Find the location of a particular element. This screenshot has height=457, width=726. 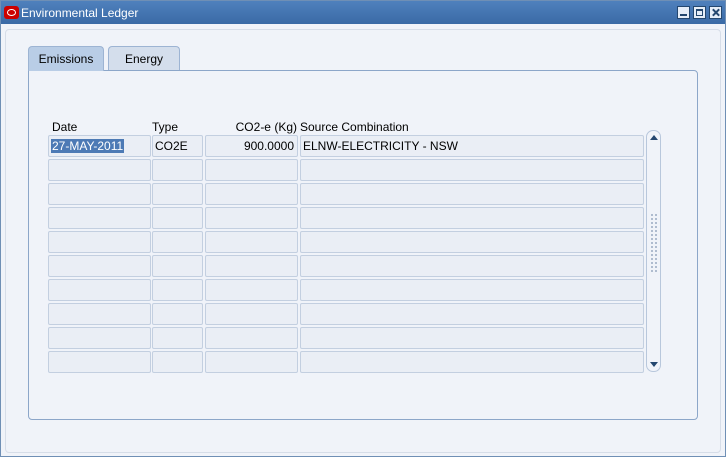

tab-emissions: Emissions is located at coordinates (66, 58).